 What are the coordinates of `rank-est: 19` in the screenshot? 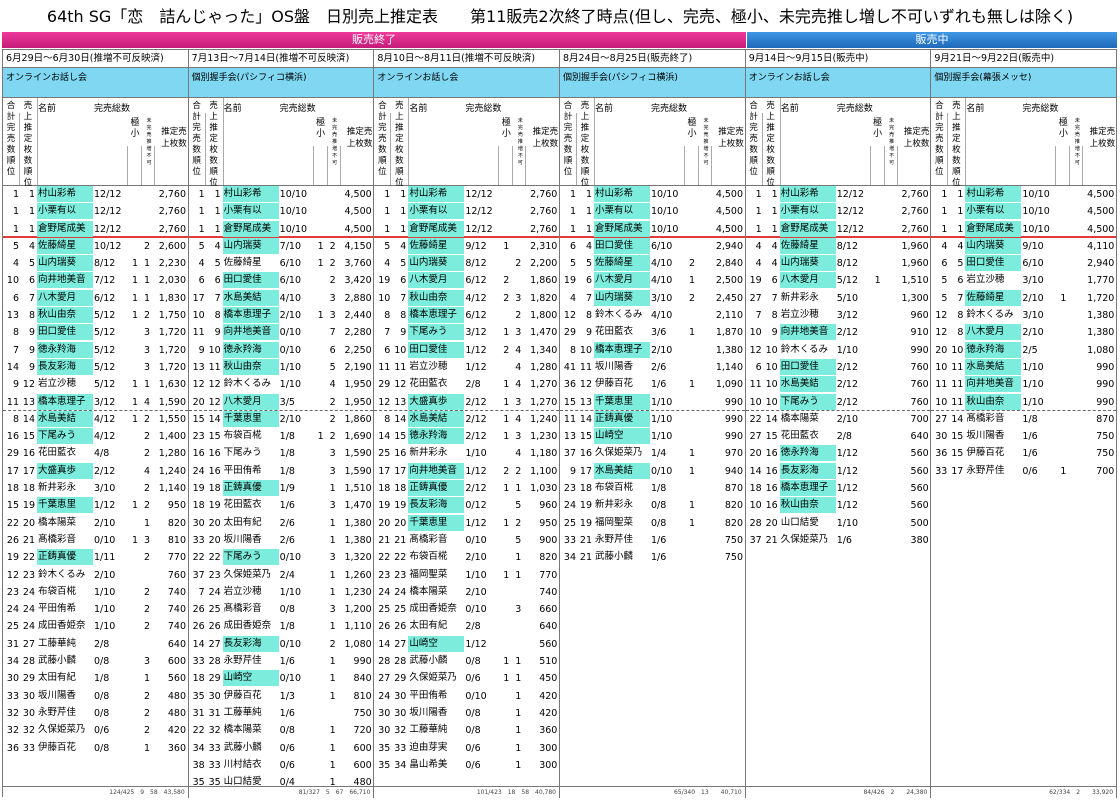 It's located at (586, 506).